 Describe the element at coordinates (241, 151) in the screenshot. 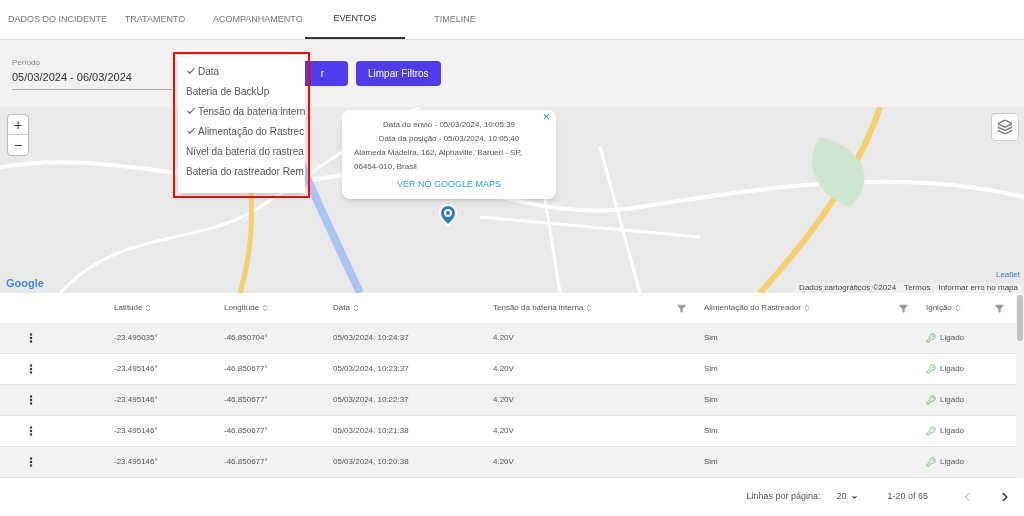

I see `column-menu-item: Nível da bateria do rastrea` at that location.